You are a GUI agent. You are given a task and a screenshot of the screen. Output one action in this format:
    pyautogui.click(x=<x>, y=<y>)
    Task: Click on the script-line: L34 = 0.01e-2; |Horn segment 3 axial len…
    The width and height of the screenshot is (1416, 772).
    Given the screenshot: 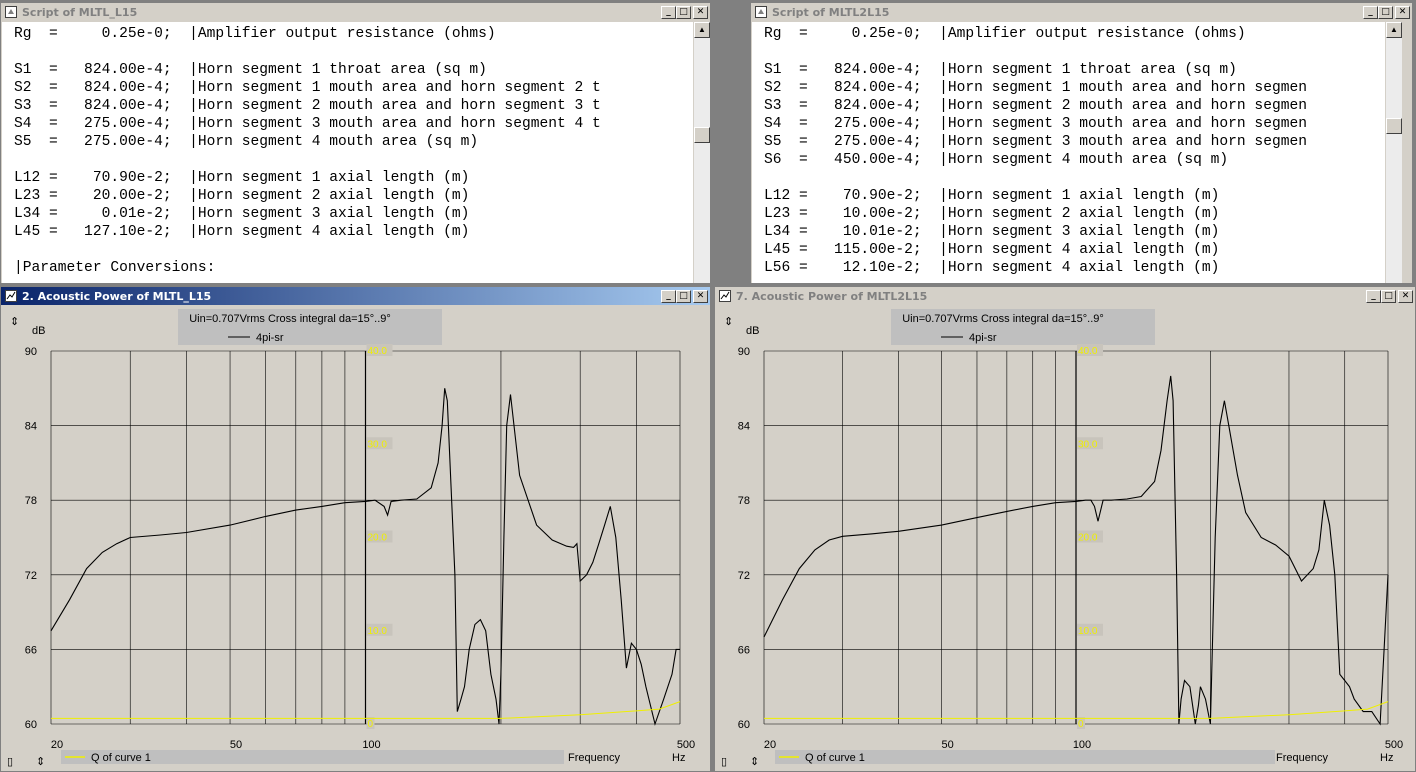 What is the action you would take?
    pyautogui.click(x=242, y=214)
    